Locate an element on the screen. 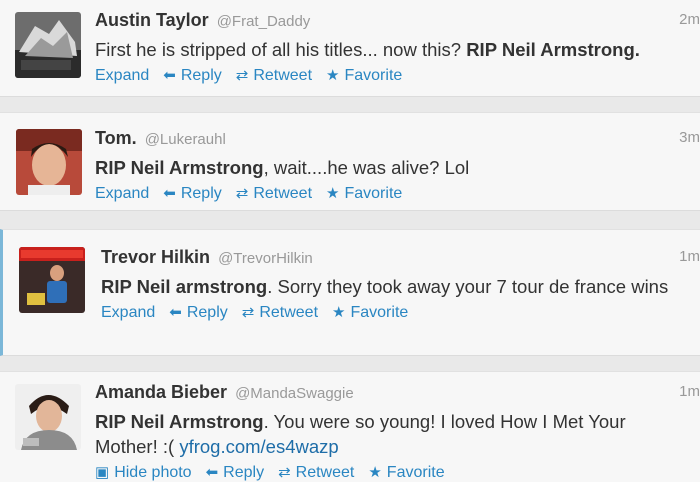 The image size is (700, 482). tweet-actions: ▣ Hide photo ⬅ Reply ⇄ Retweet ★ Favorite is located at coordinates (397, 472).